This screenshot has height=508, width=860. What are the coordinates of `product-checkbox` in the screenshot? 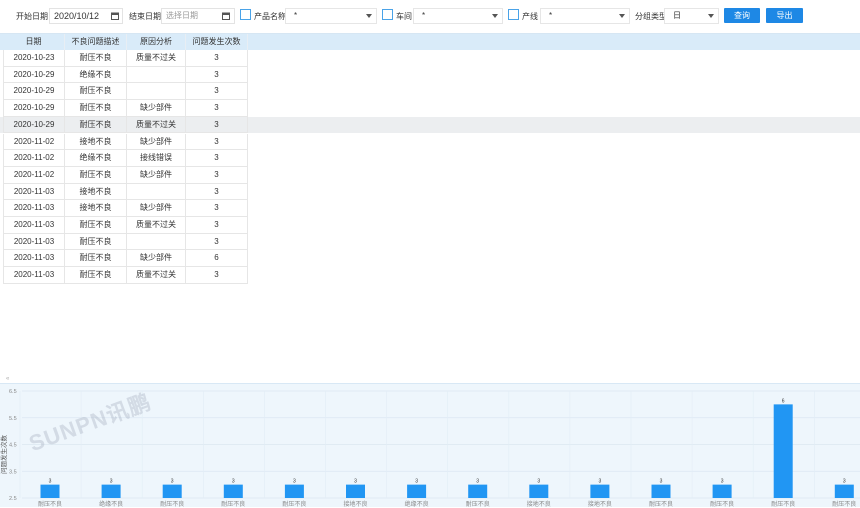 It's located at (245, 14).